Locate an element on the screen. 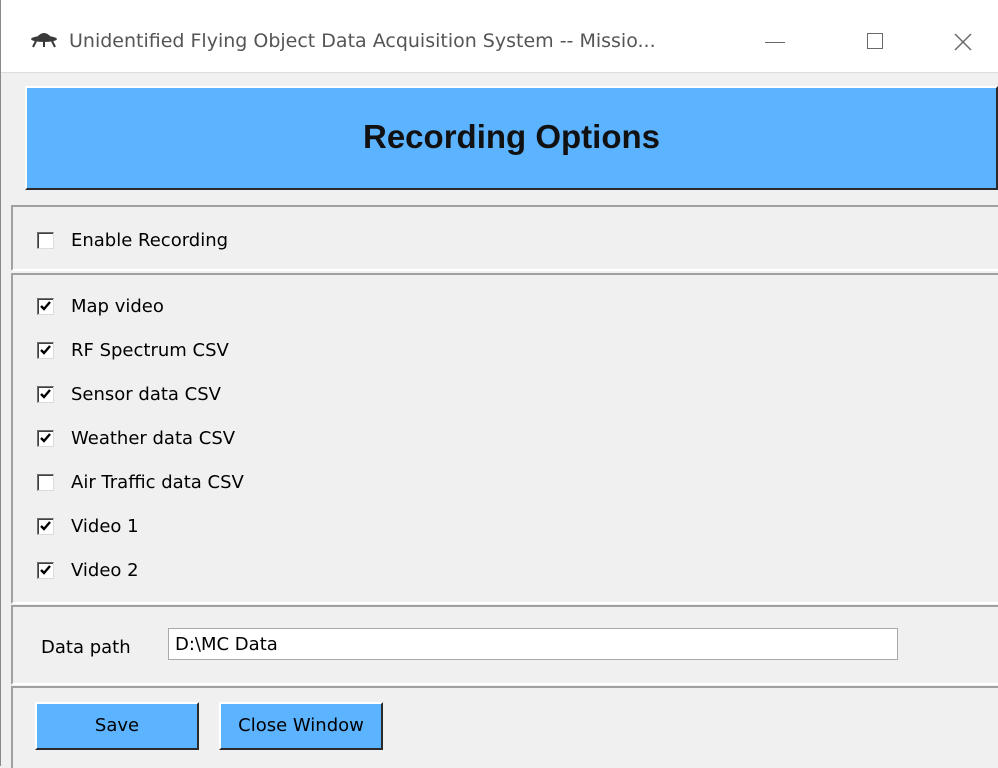  close-window-button: Close Window is located at coordinates (301, 726).